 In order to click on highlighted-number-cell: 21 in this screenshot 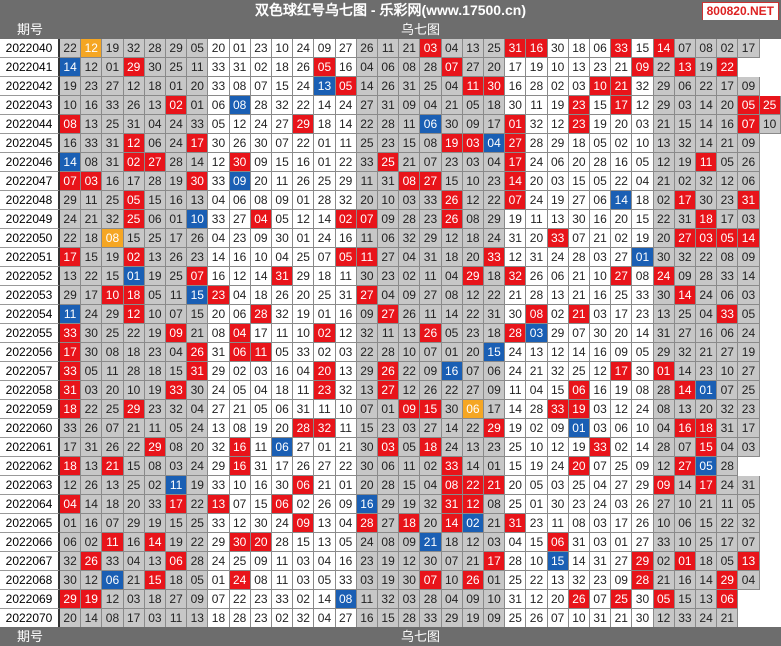, I will do `click(431, 542)`.